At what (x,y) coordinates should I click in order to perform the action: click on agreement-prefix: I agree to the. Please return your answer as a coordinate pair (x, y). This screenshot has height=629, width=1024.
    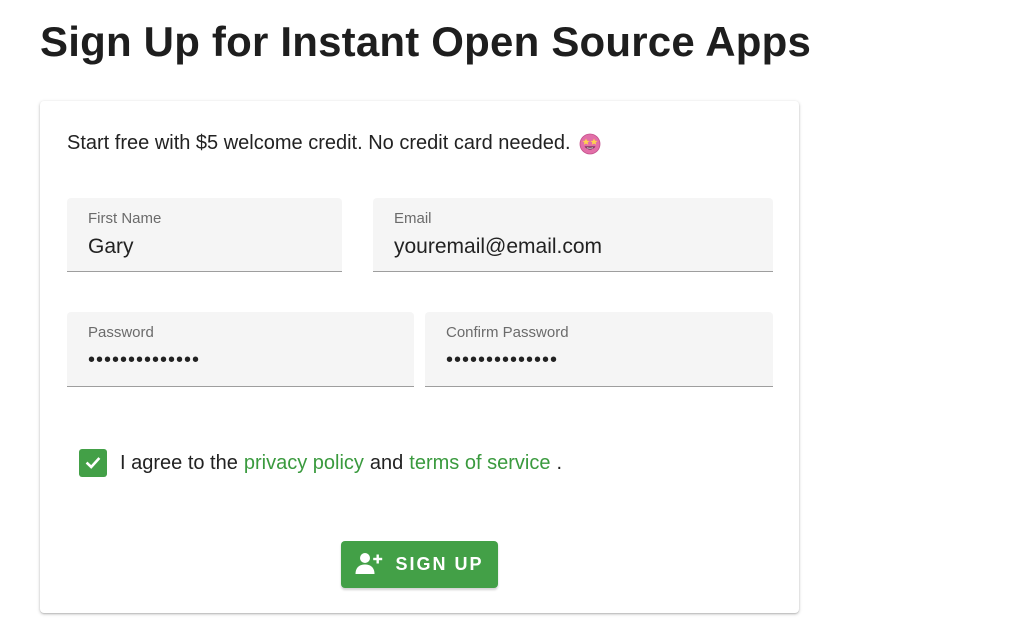
    Looking at the image, I should click on (179, 462).